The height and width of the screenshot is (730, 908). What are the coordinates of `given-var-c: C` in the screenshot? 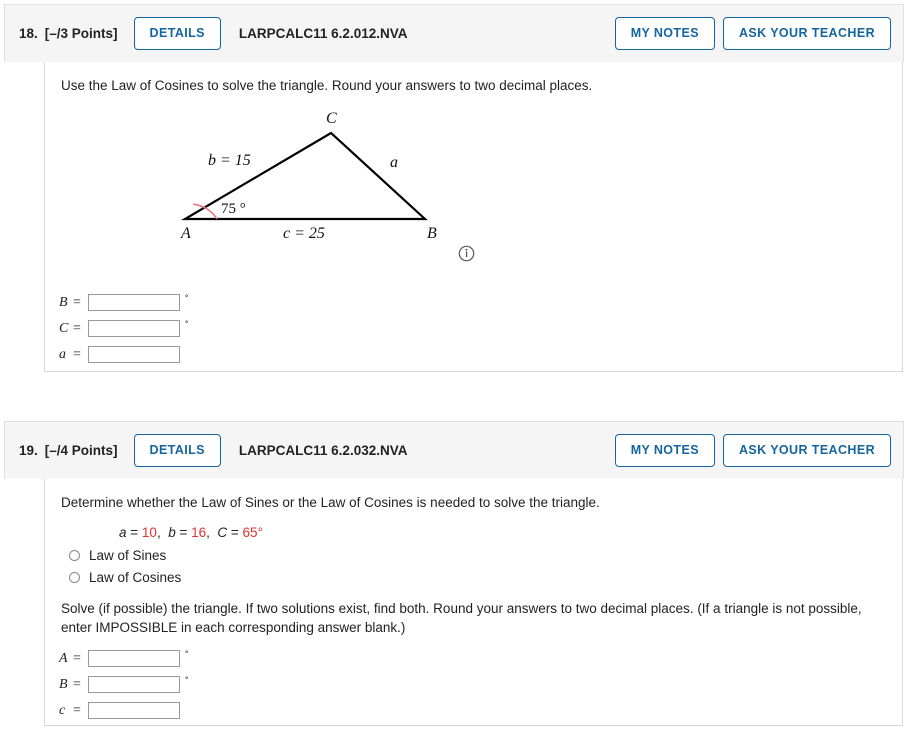 It's located at (222, 532).